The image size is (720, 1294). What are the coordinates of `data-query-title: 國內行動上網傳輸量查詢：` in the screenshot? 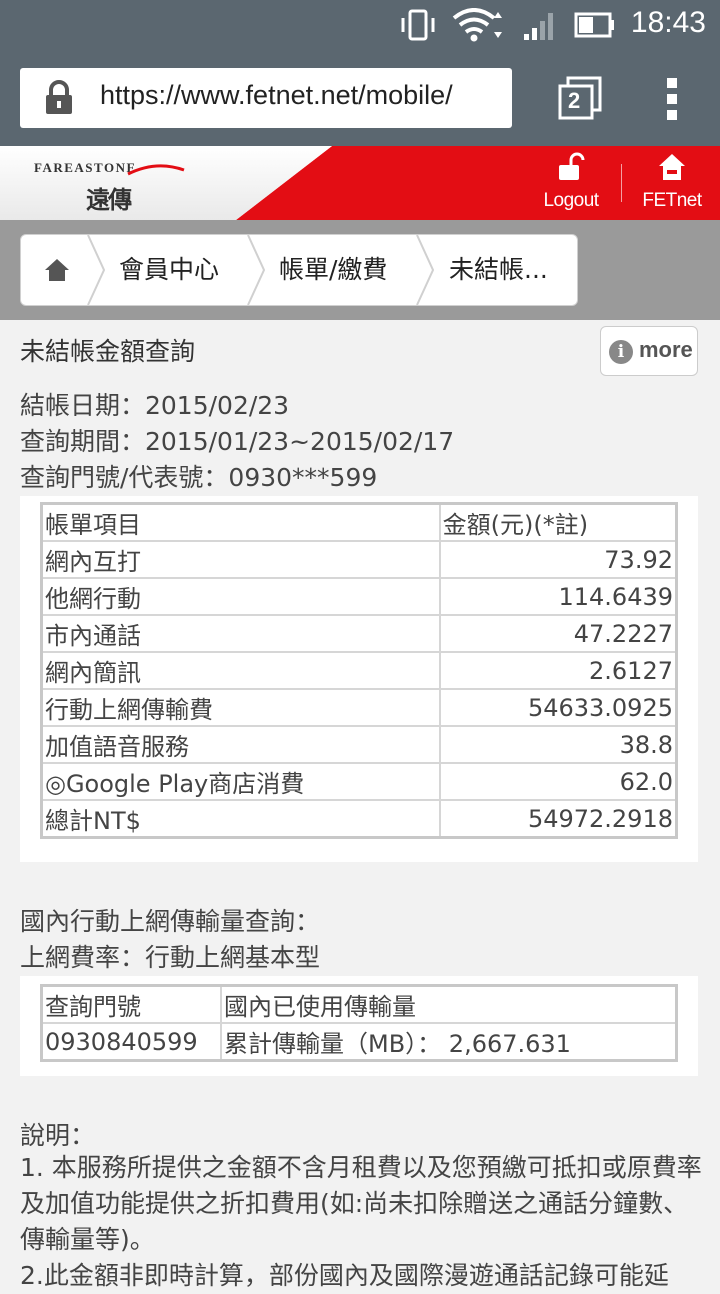 It's located at (170, 921).